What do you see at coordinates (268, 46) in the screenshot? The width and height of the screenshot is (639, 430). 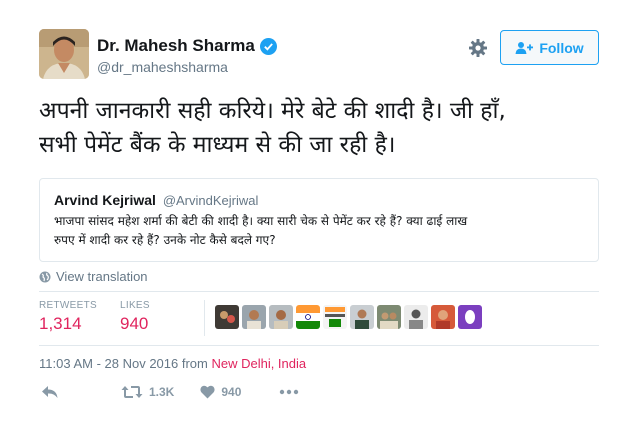 I see `verified-badge-icon` at bounding box center [268, 46].